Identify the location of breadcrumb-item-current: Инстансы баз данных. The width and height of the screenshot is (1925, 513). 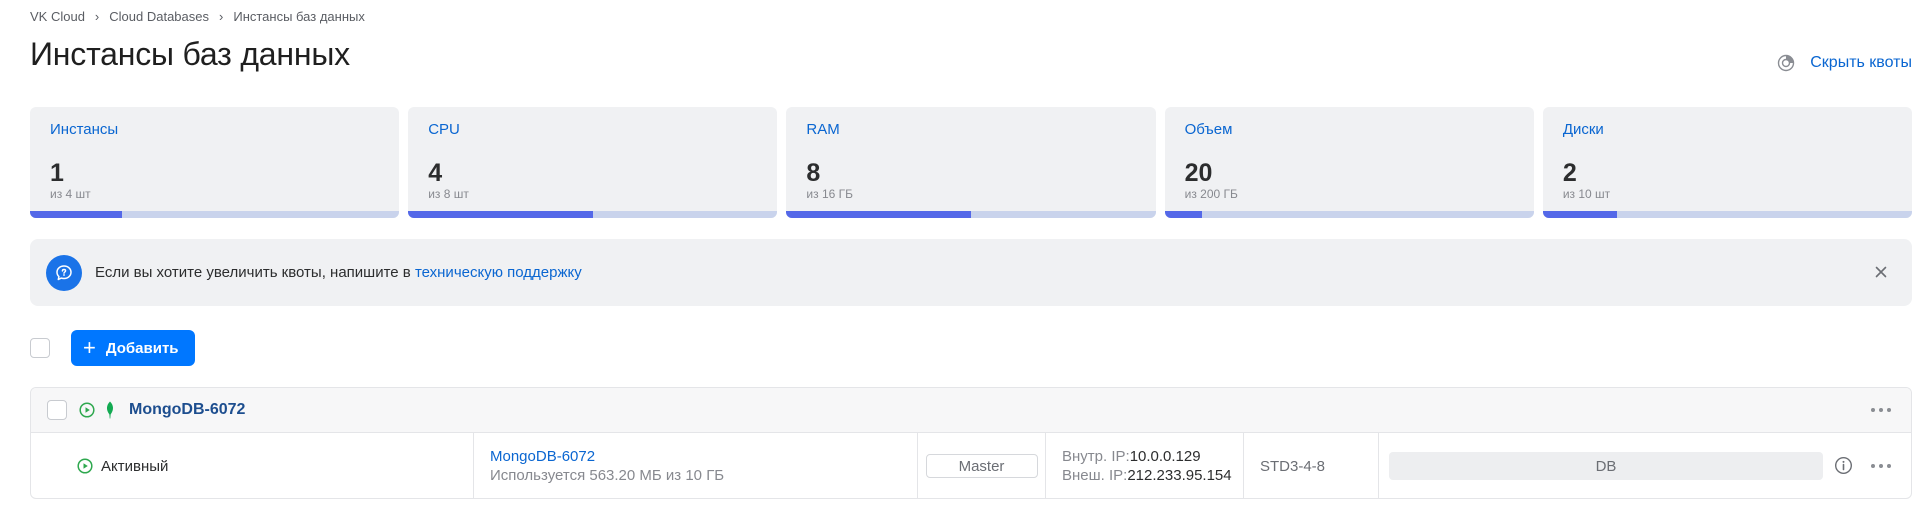
(299, 16).